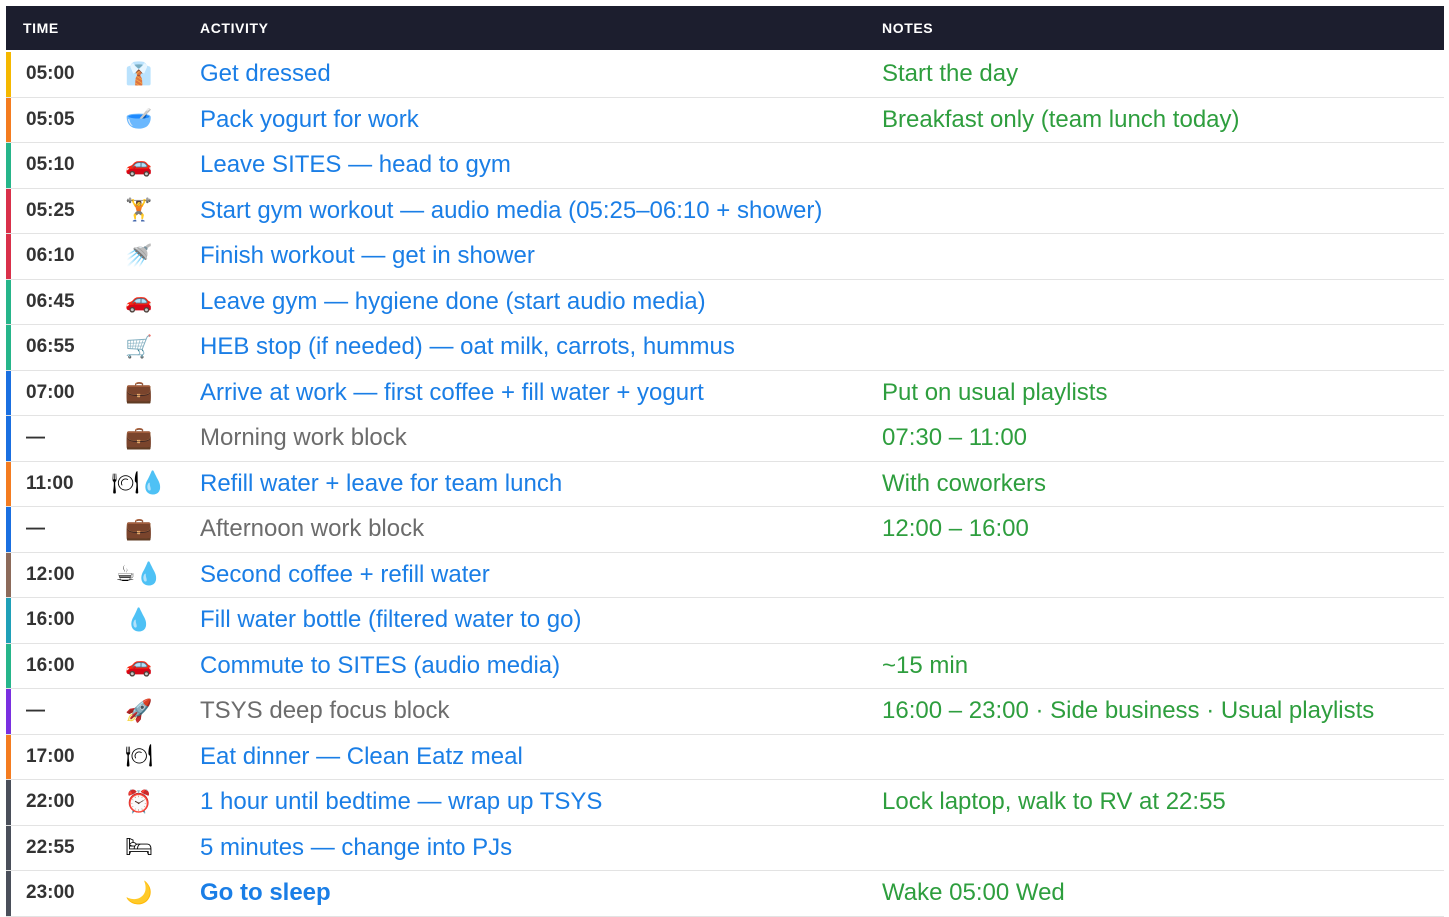  Describe the element at coordinates (725, 75) in the screenshot. I see `table-row: 05:00 👔 Get dressed Start the day` at that location.